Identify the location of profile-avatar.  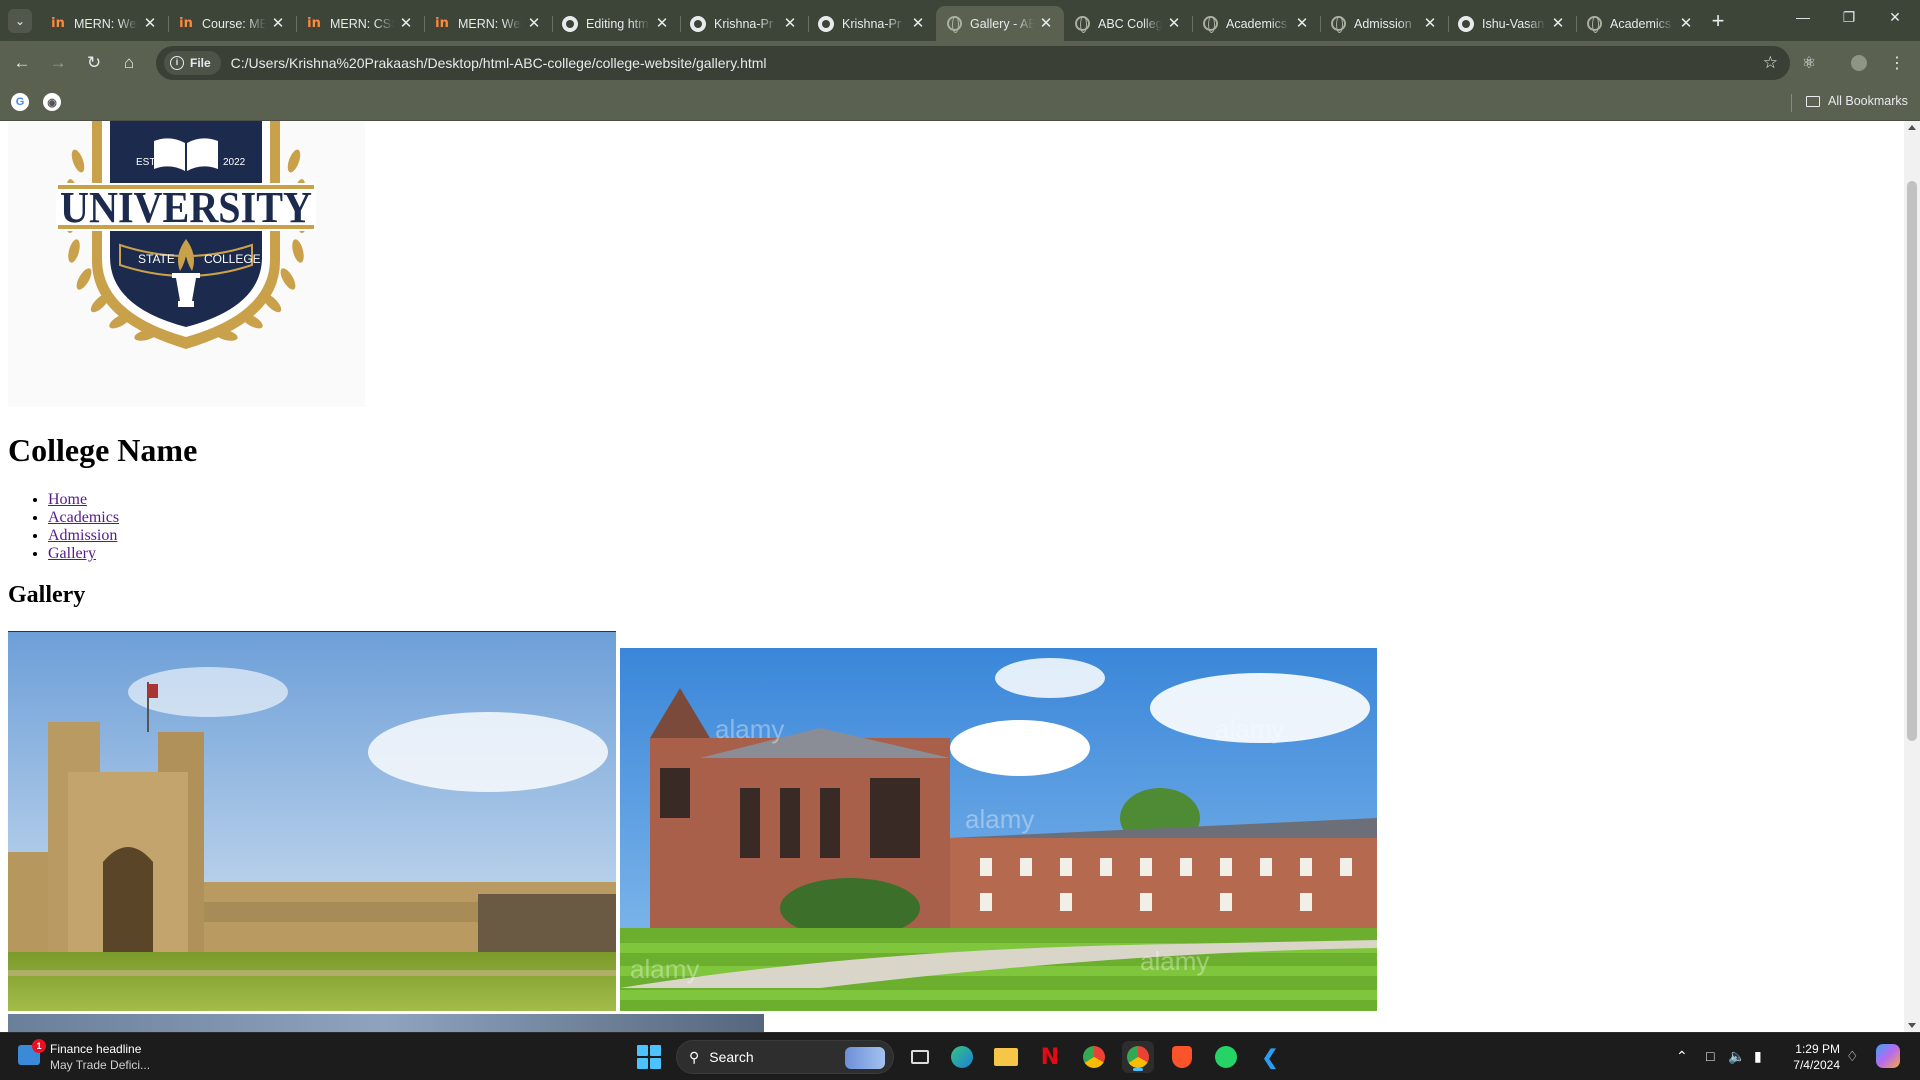
(1859, 63).